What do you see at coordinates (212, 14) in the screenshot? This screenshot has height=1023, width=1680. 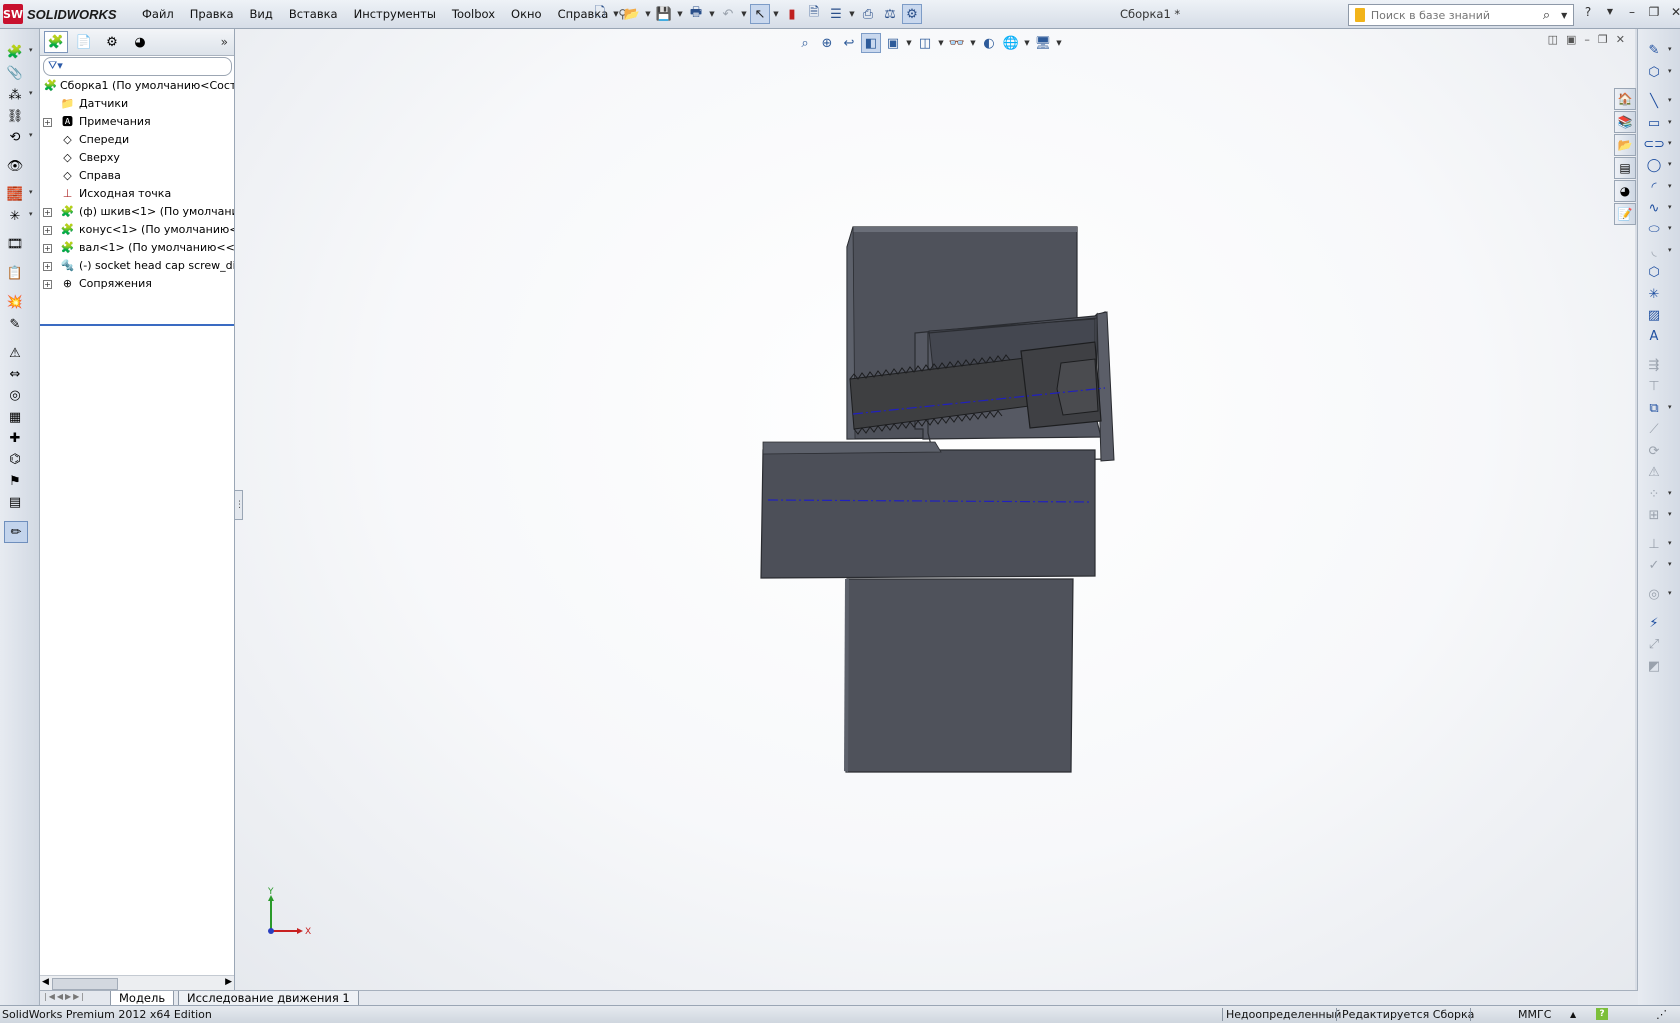 I see `menu-edit: Правка` at bounding box center [212, 14].